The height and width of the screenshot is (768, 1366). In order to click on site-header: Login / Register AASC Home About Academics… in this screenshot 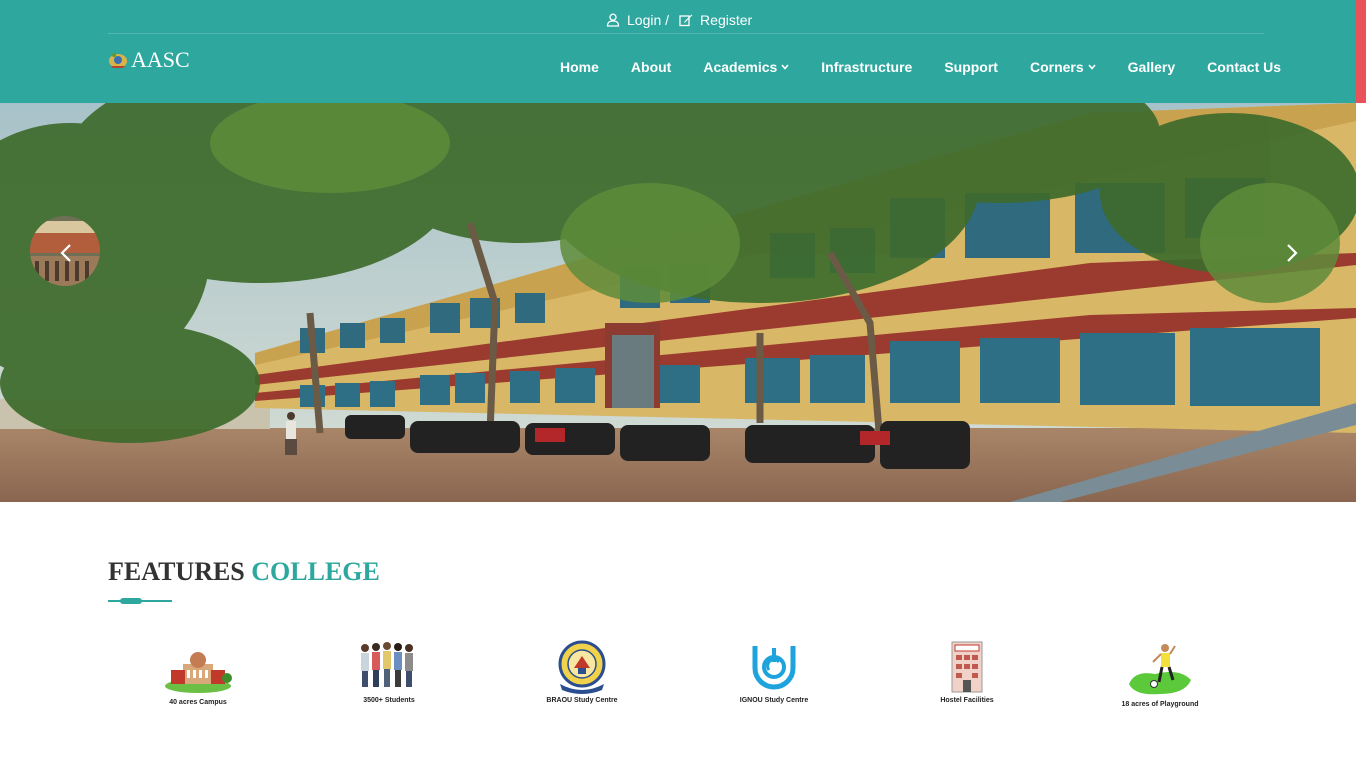, I will do `click(683, 51)`.